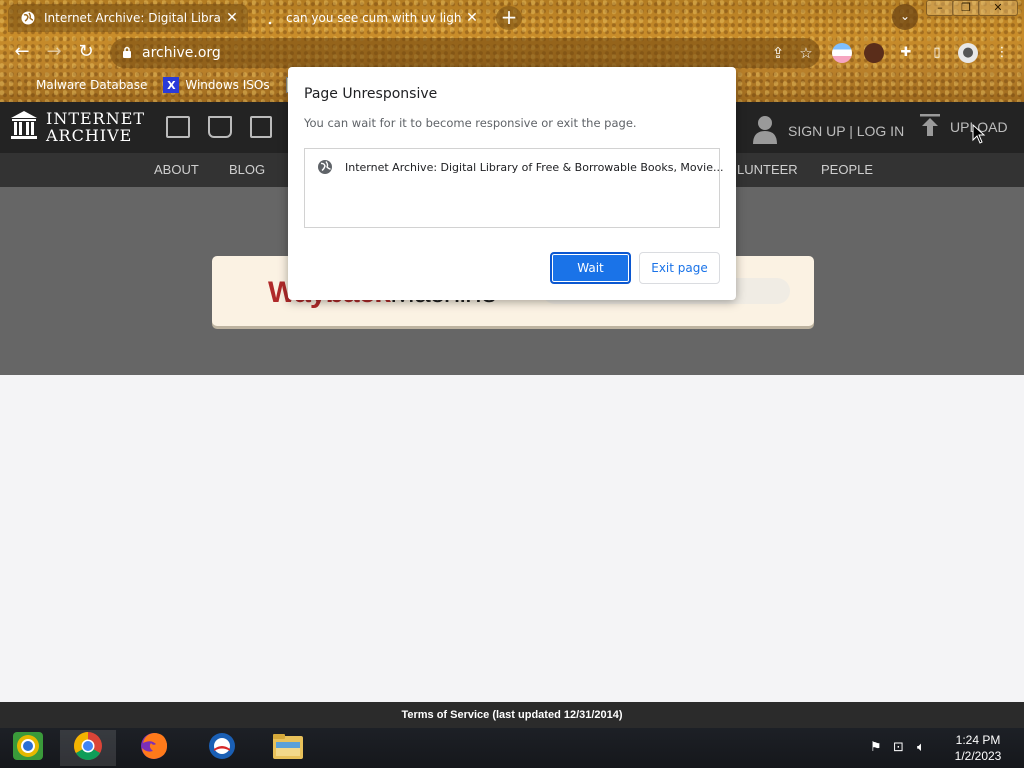 The image size is (1024, 768). I want to click on bookmark-windows-isos: X Windows ISOs, so click(216, 85).